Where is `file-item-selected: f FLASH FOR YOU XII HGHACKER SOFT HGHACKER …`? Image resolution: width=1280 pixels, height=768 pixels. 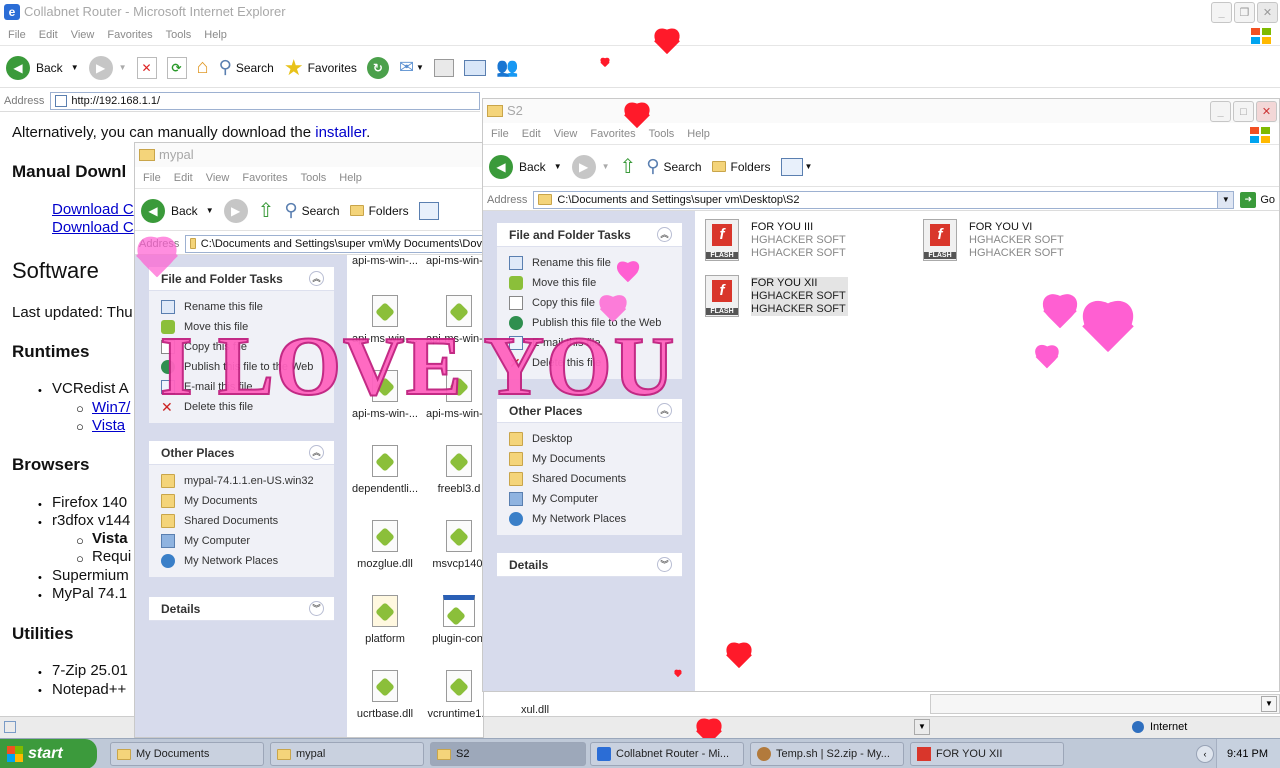 file-item-selected: f FLASH FOR YOU XII HGHACKER SOFT HGHACKER … is located at coordinates (805, 297).